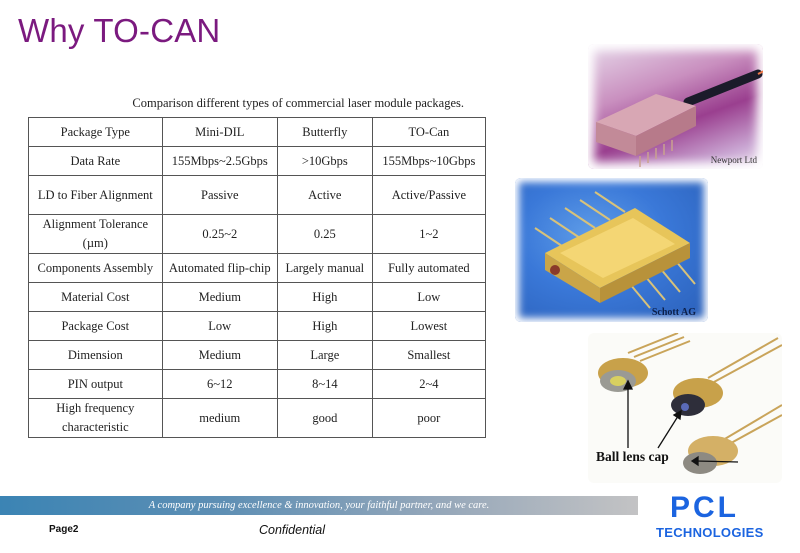 This screenshot has width=800, height=553. What do you see at coordinates (685, 408) in the screenshot?
I see `to-can-photo: Ball lens cap` at bounding box center [685, 408].